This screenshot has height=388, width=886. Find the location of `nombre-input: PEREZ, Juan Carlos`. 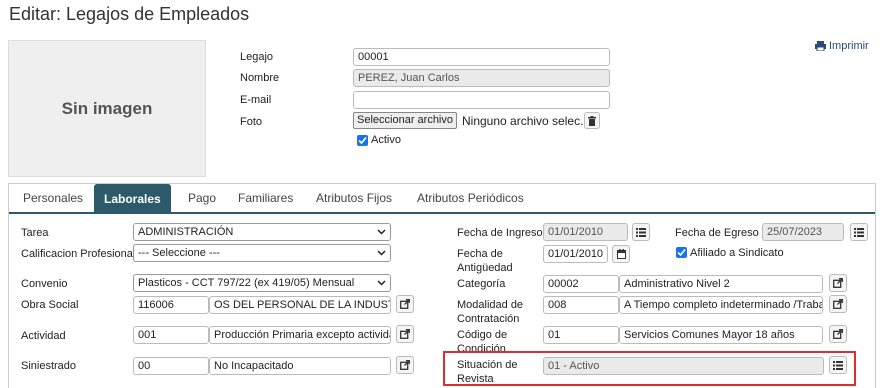

nombre-input: PEREZ, Juan Carlos is located at coordinates (481, 78).